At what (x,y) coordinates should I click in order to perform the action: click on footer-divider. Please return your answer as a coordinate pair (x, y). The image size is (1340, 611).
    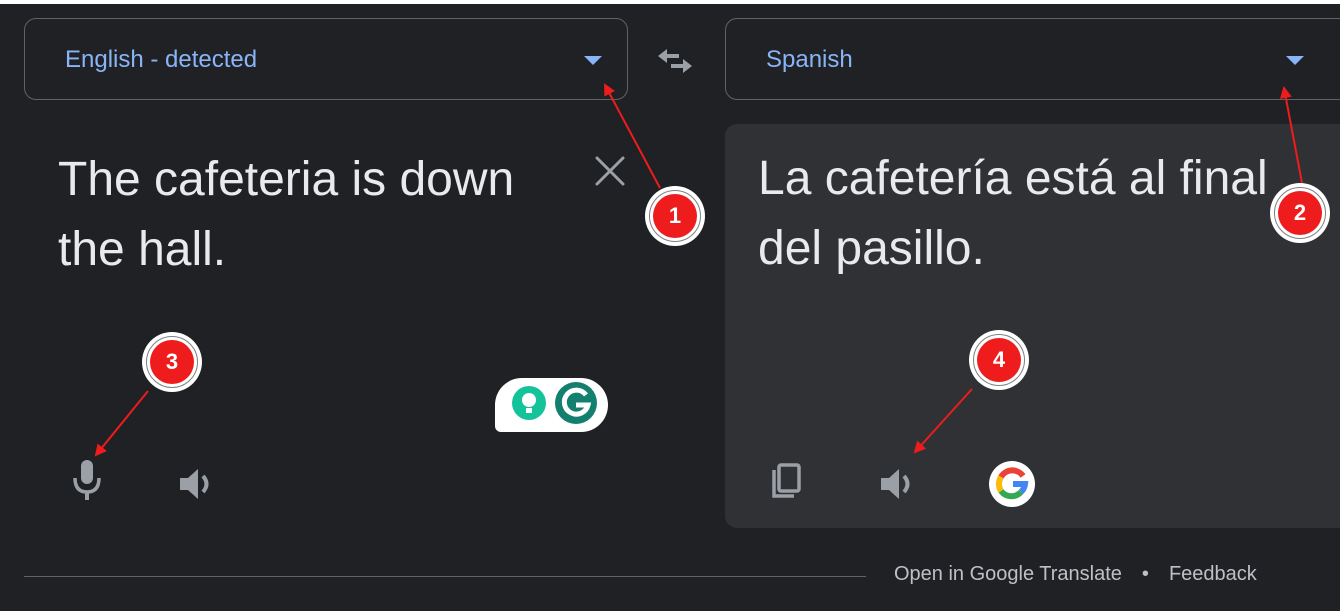
    Looking at the image, I should click on (445, 576).